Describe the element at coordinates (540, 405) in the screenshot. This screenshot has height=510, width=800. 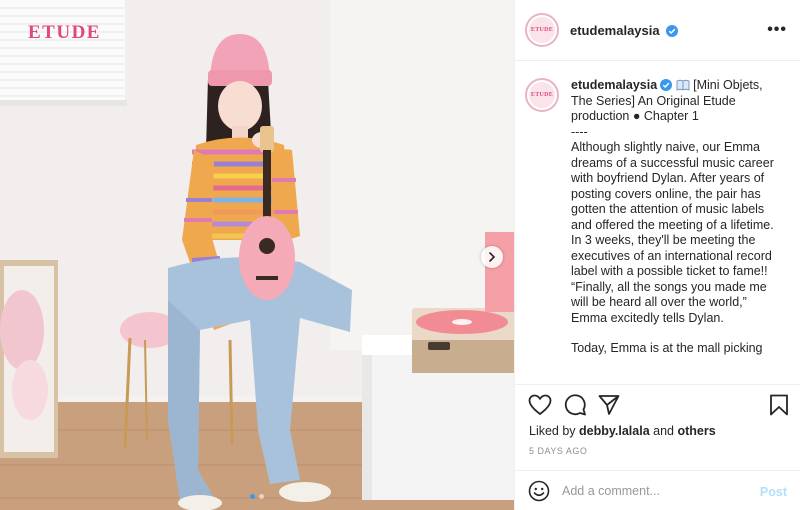
I see `heart-icon` at that location.